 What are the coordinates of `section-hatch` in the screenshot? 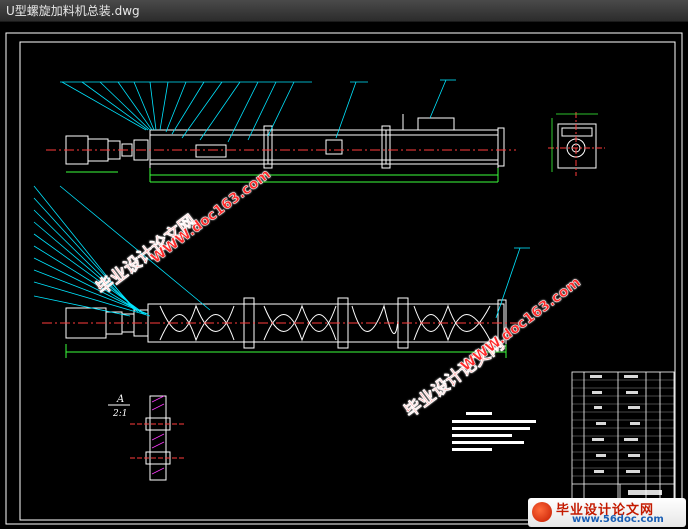 It's located at (158, 435).